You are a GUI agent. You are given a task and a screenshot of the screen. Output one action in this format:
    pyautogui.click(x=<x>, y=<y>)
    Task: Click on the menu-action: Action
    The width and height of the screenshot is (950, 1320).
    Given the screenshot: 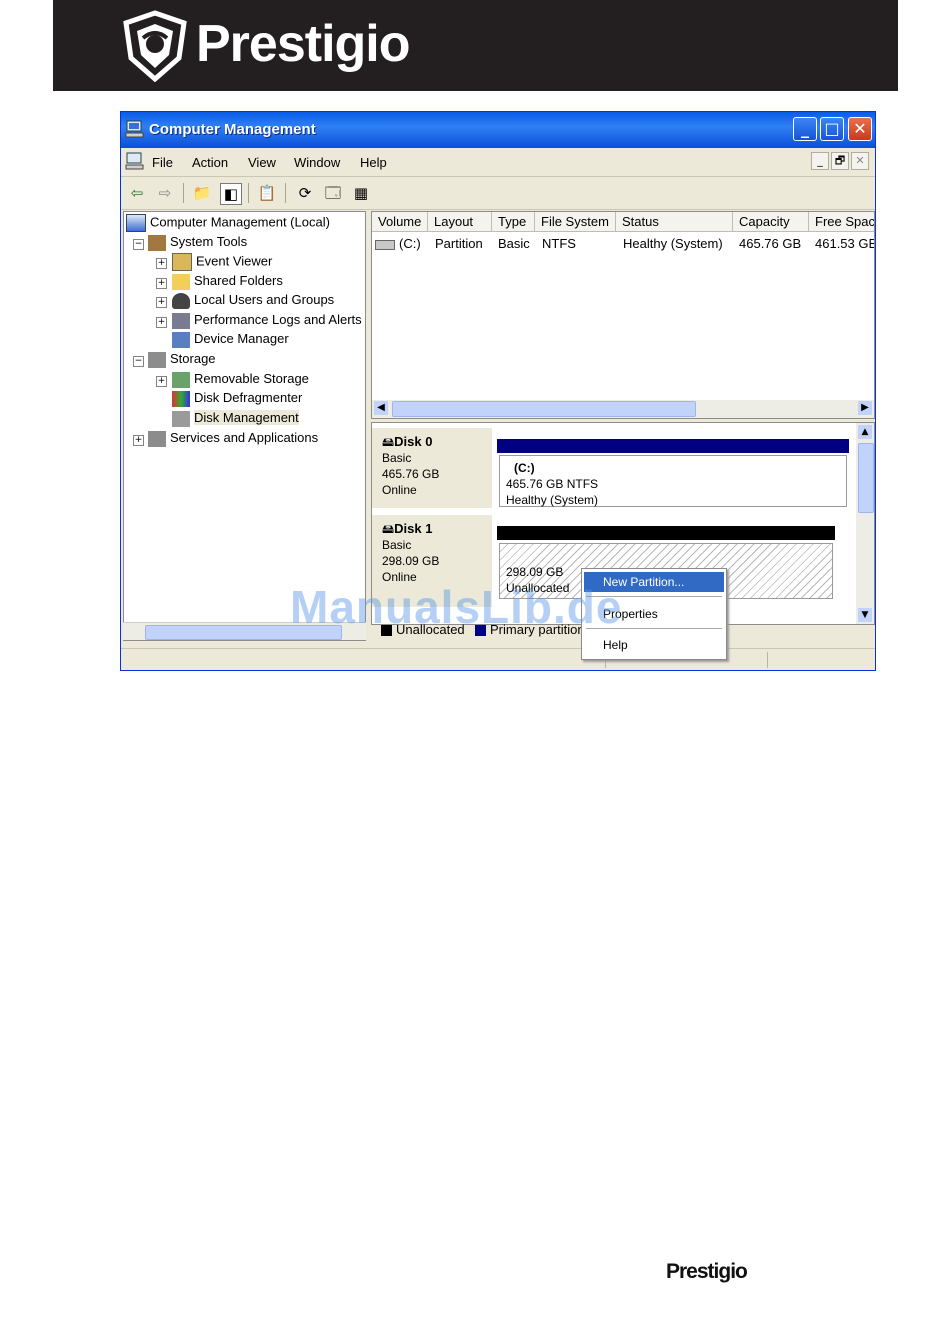 What is the action you would take?
    pyautogui.click(x=210, y=162)
    